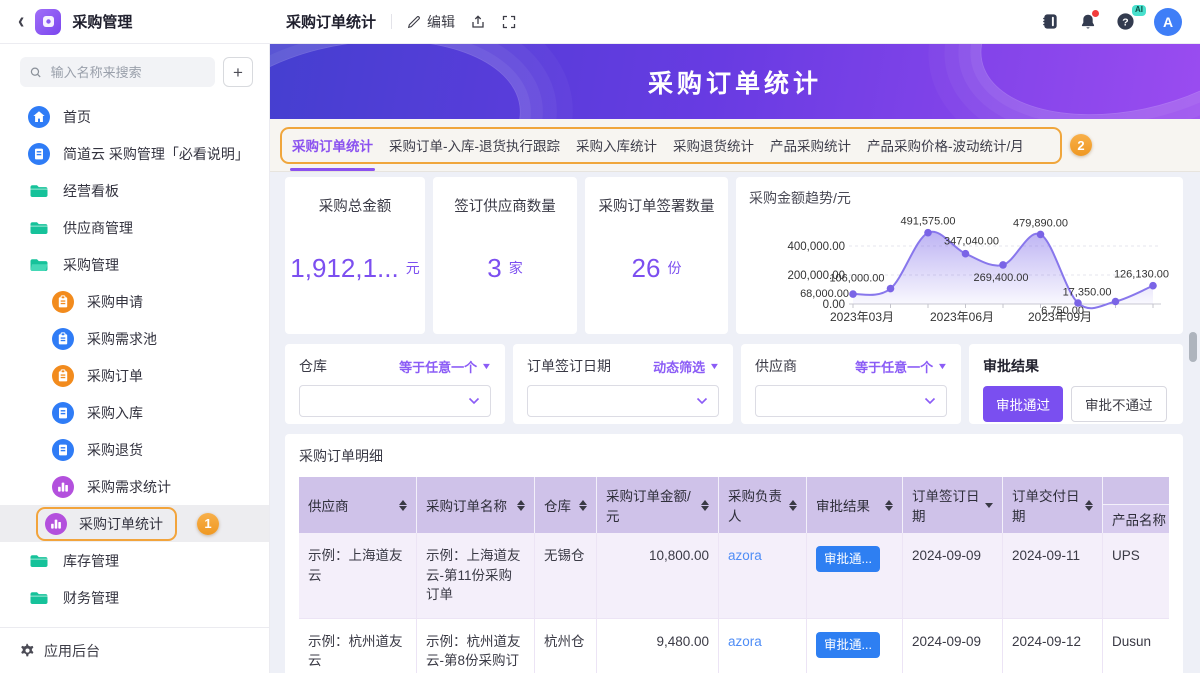  What do you see at coordinates (800, 198) in the screenshot?
I see `chart-title: 采购金额趋势/元` at bounding box center [800, 198].